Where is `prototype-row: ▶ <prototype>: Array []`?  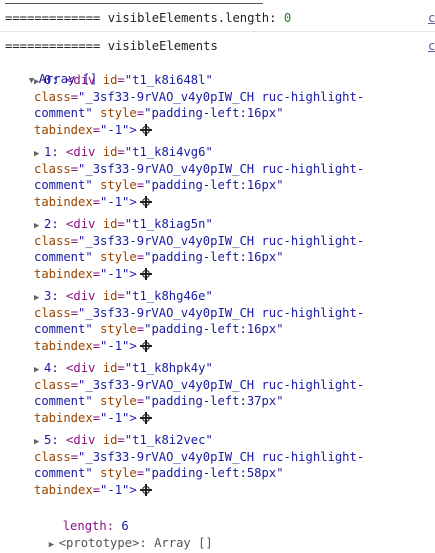 prototype-row: ▶ <prototype>: Array [] is located at coordinates (123, 536).